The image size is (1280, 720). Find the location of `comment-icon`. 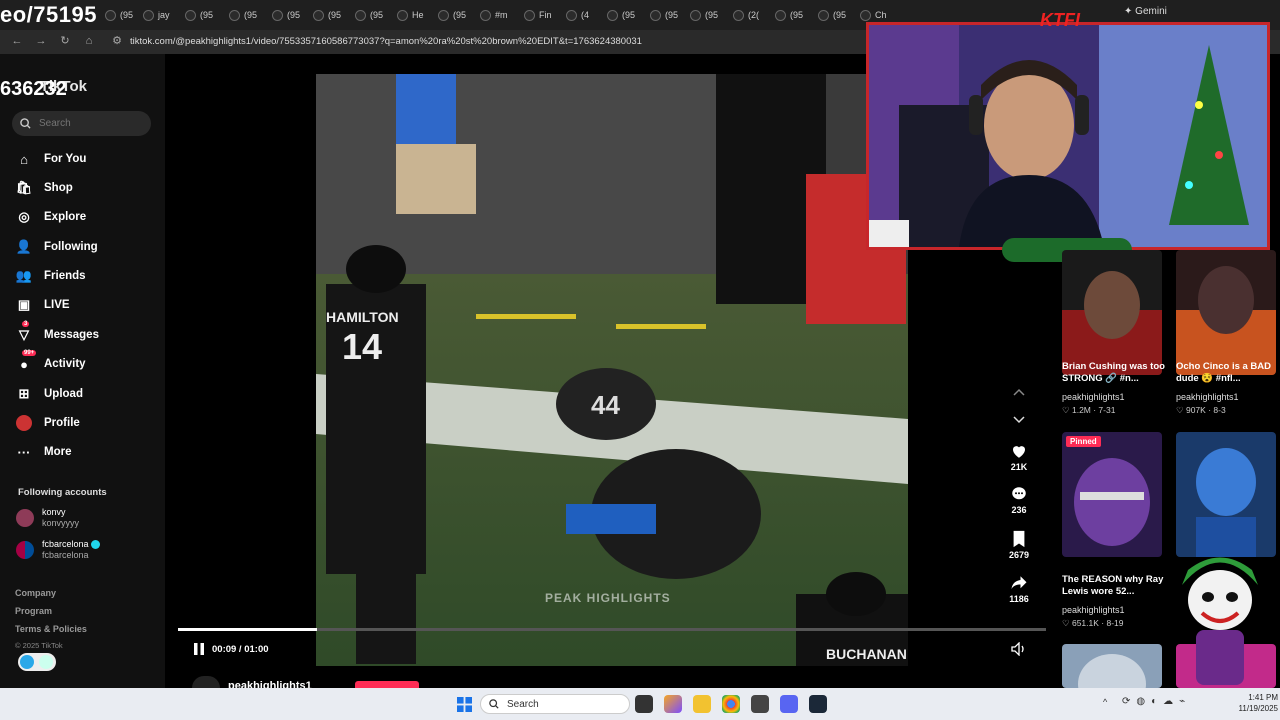

comment-icon is located at coordinates (1019, 493).